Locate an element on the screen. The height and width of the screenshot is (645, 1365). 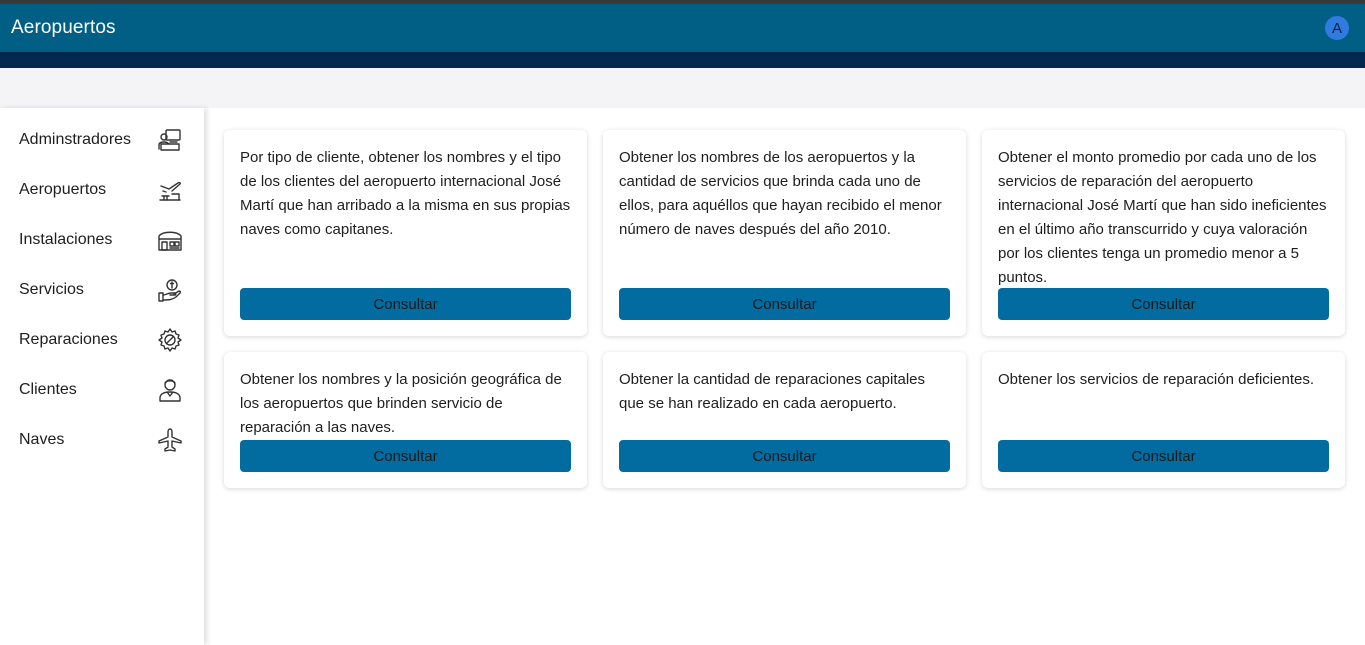
sidebar-item-reparaciones: Reparaciones is located at coordinates (102, 340).